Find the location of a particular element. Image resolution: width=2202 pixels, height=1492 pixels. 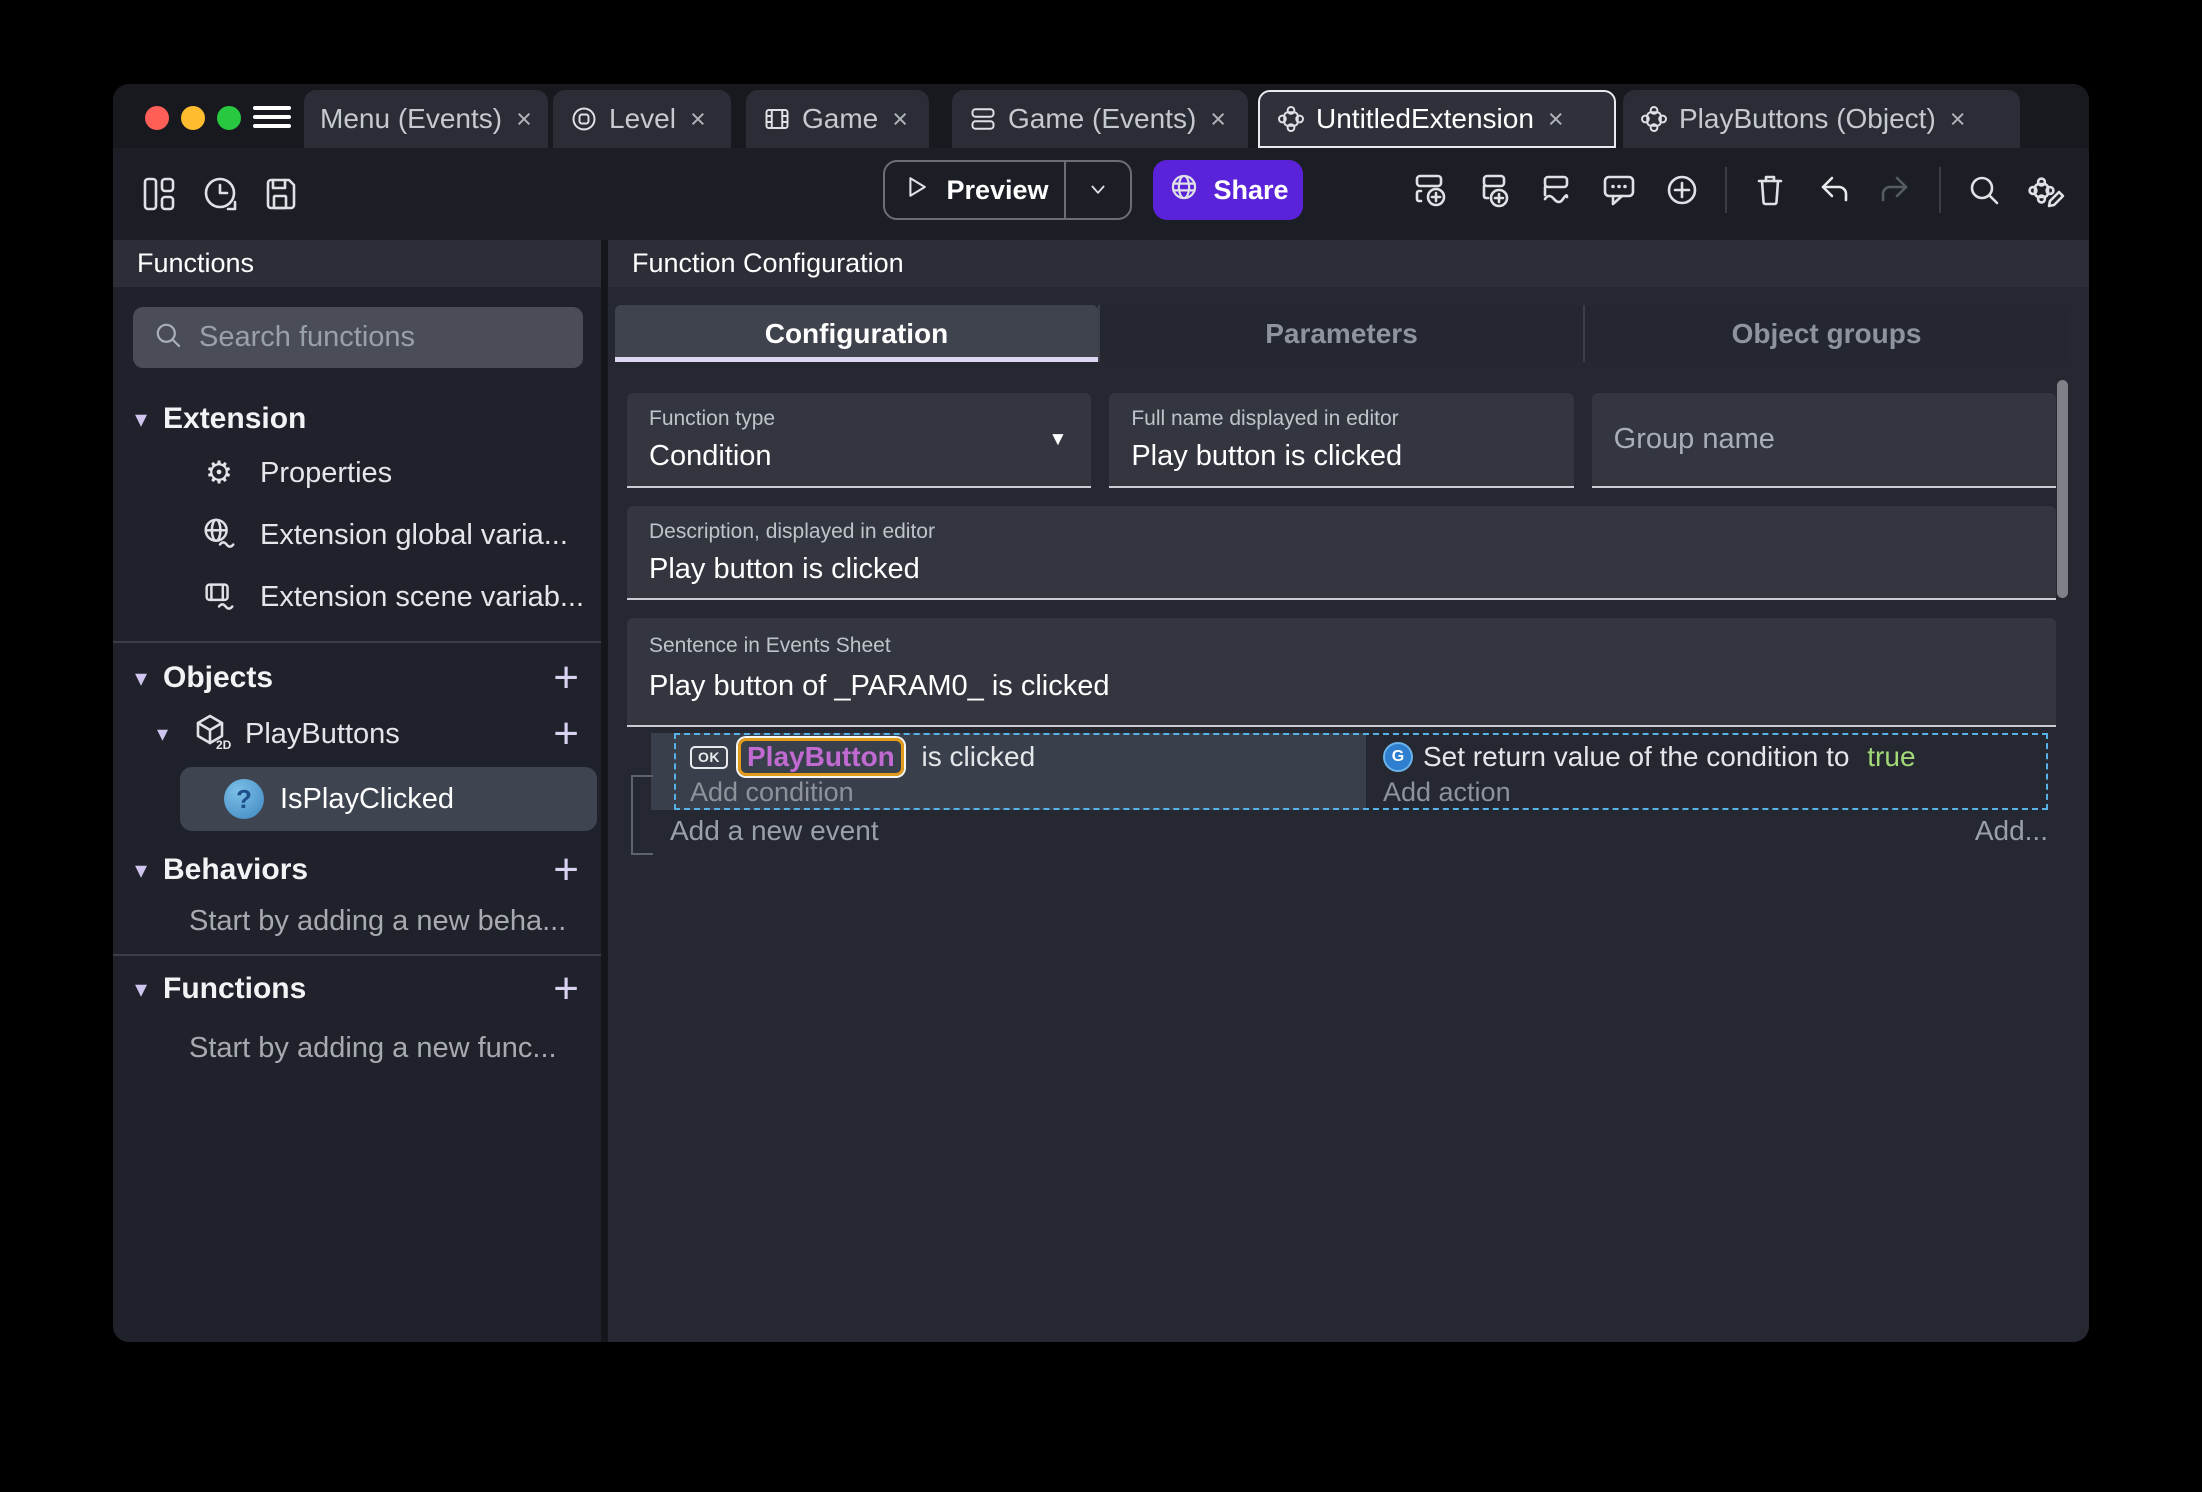

tab-label: UntitledExtension is located at coordinates (1425, 118).